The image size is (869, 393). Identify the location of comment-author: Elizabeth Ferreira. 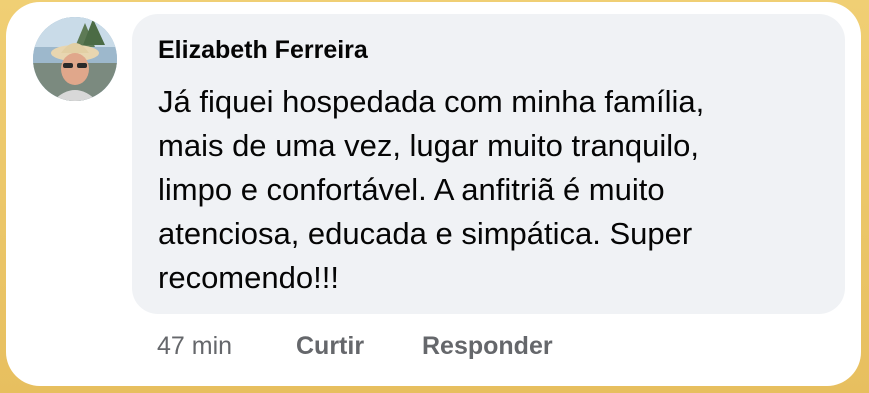
(263, 50).